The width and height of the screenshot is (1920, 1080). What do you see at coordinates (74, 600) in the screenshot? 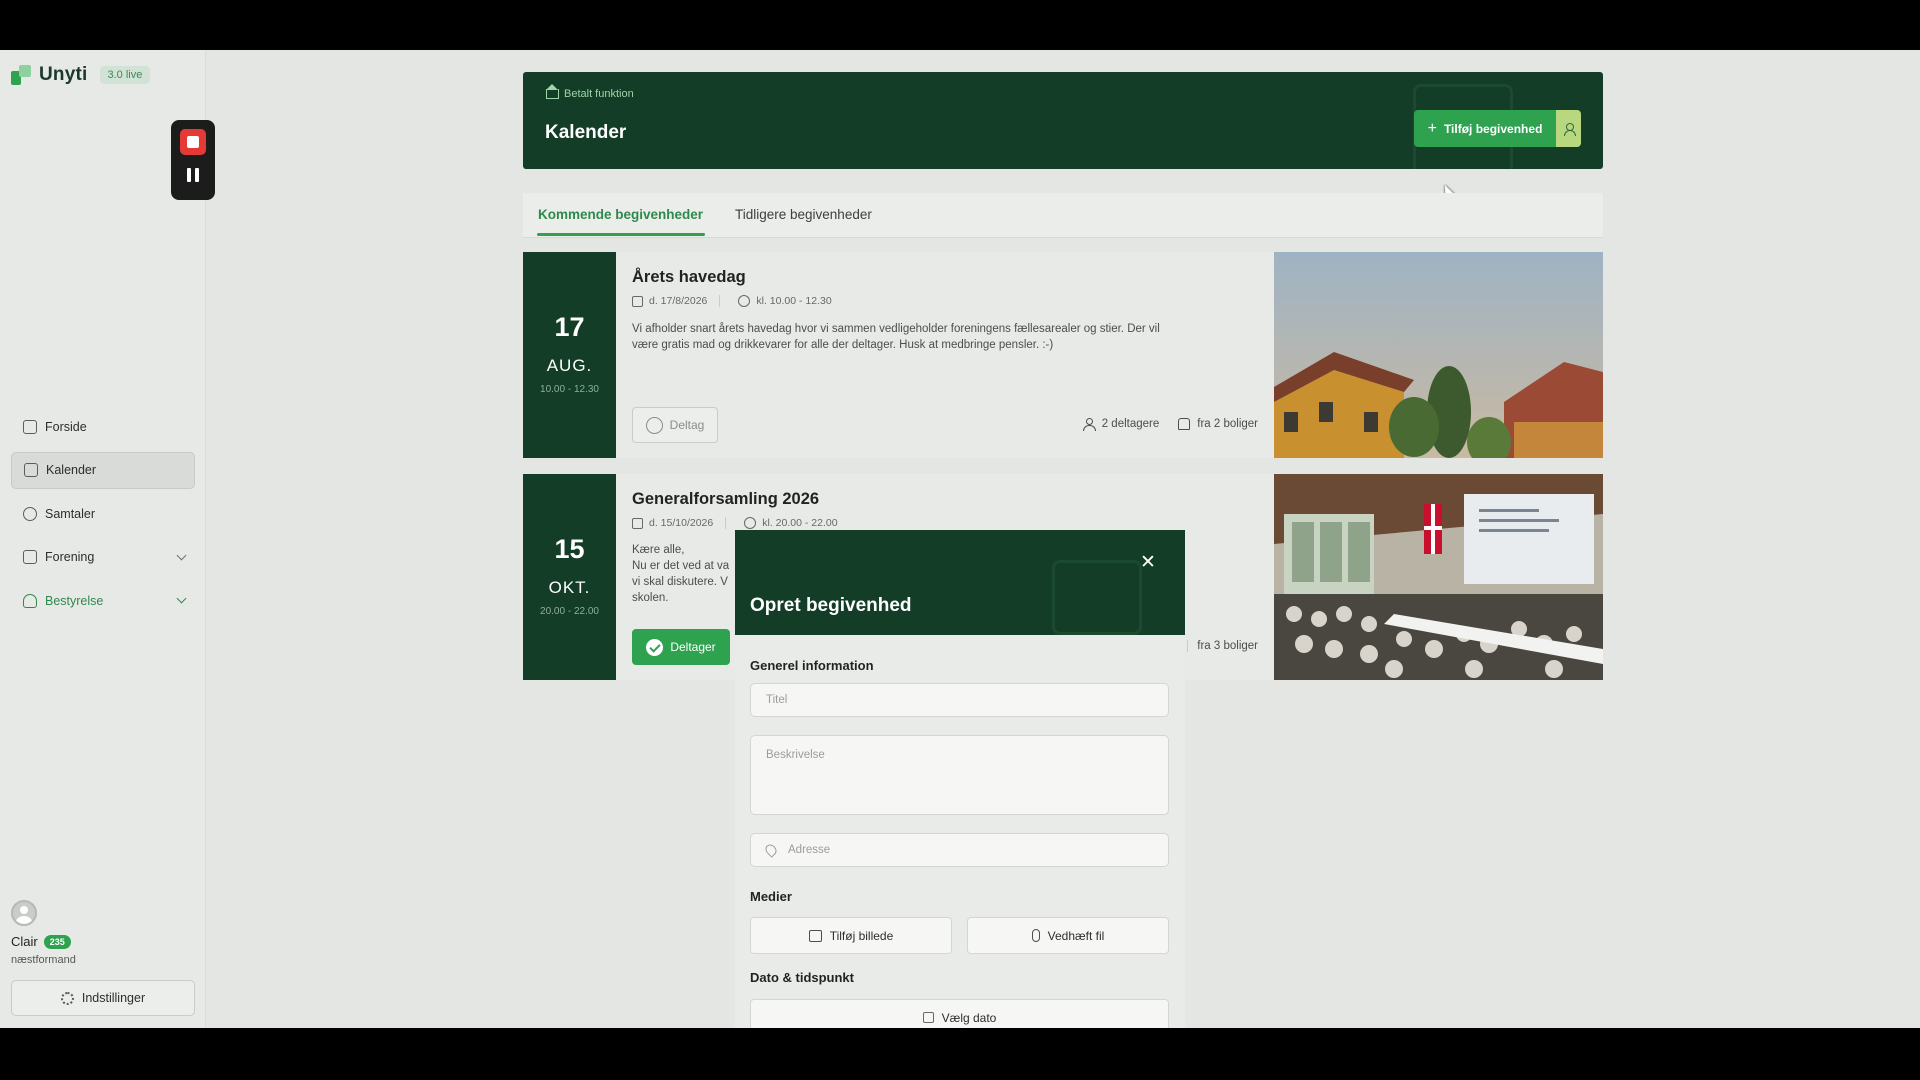
I see `sidebar-item-label: Bestyrelse` at bounding box center [74, 600].